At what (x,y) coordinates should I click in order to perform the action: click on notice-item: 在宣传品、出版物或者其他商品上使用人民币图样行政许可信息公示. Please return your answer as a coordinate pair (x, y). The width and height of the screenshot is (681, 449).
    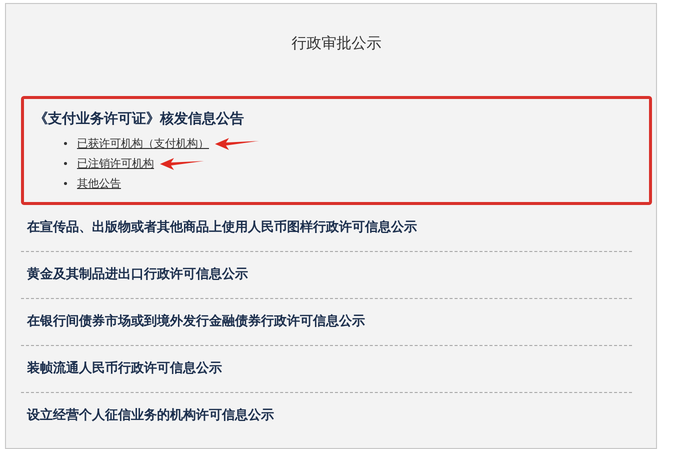
    Looking at the image, I should click on (326, 228).